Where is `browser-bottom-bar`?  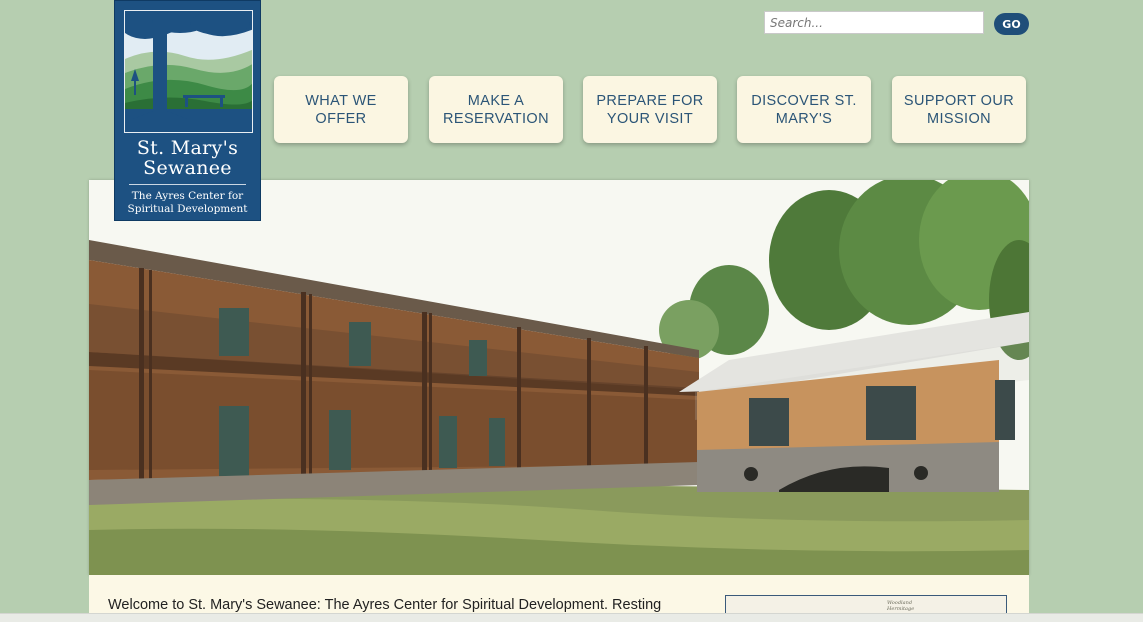 browser-bottom-bar is located at coordinates (571, 617).